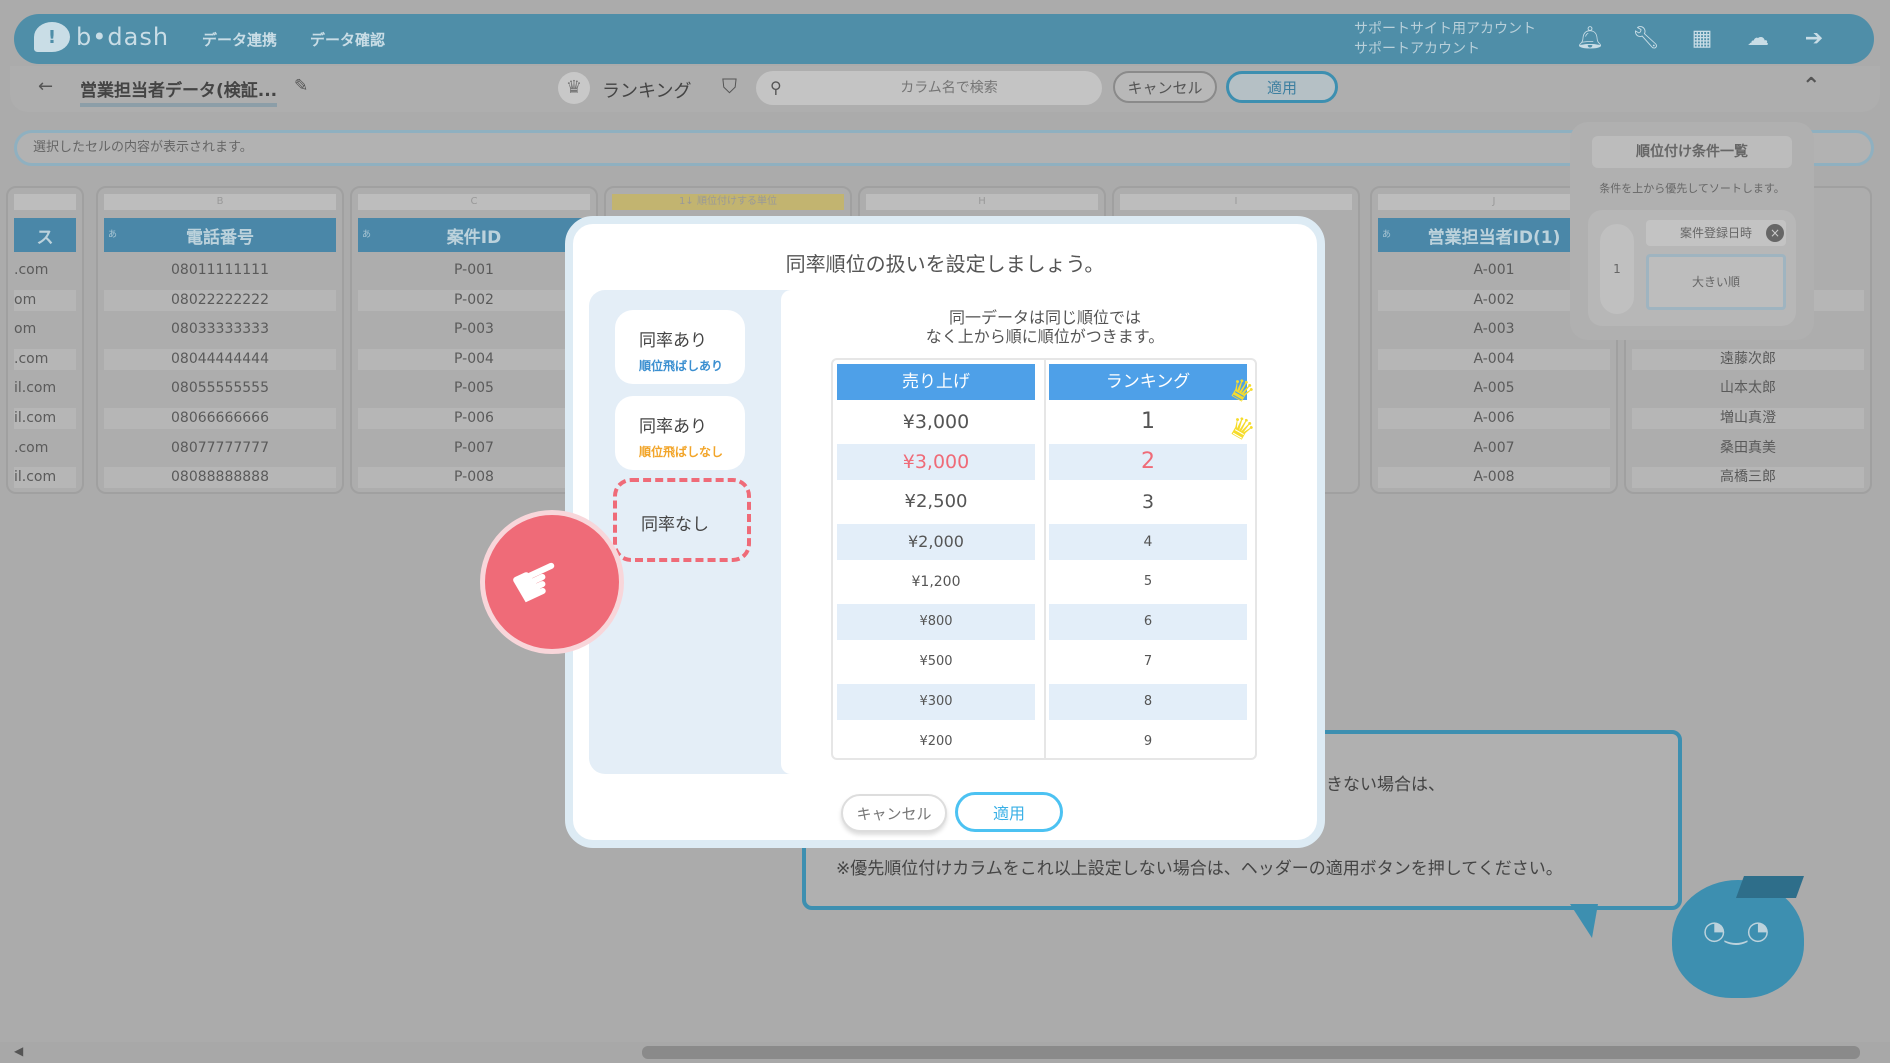 The image size is (1890, 1063). What do you see at coordinates (474, 448) in the screenshot?
I see `table-cell: P-007` at bounding box center [474, 448].